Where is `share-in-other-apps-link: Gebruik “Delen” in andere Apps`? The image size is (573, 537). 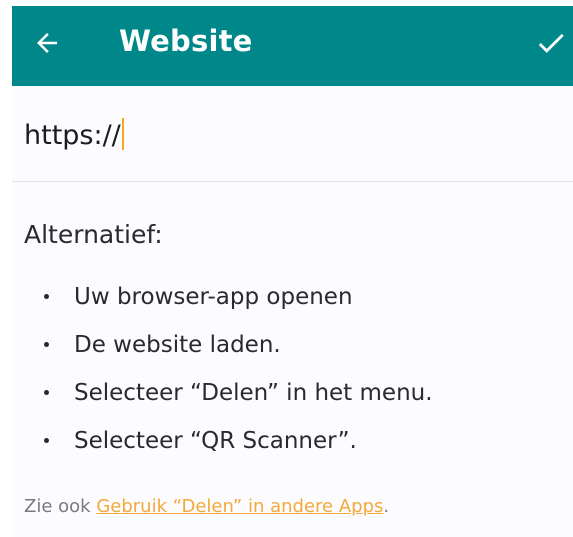 share-in-other-apps-link: Gebruik “Delen” in andere Apps is located at coordinates (239, 506).